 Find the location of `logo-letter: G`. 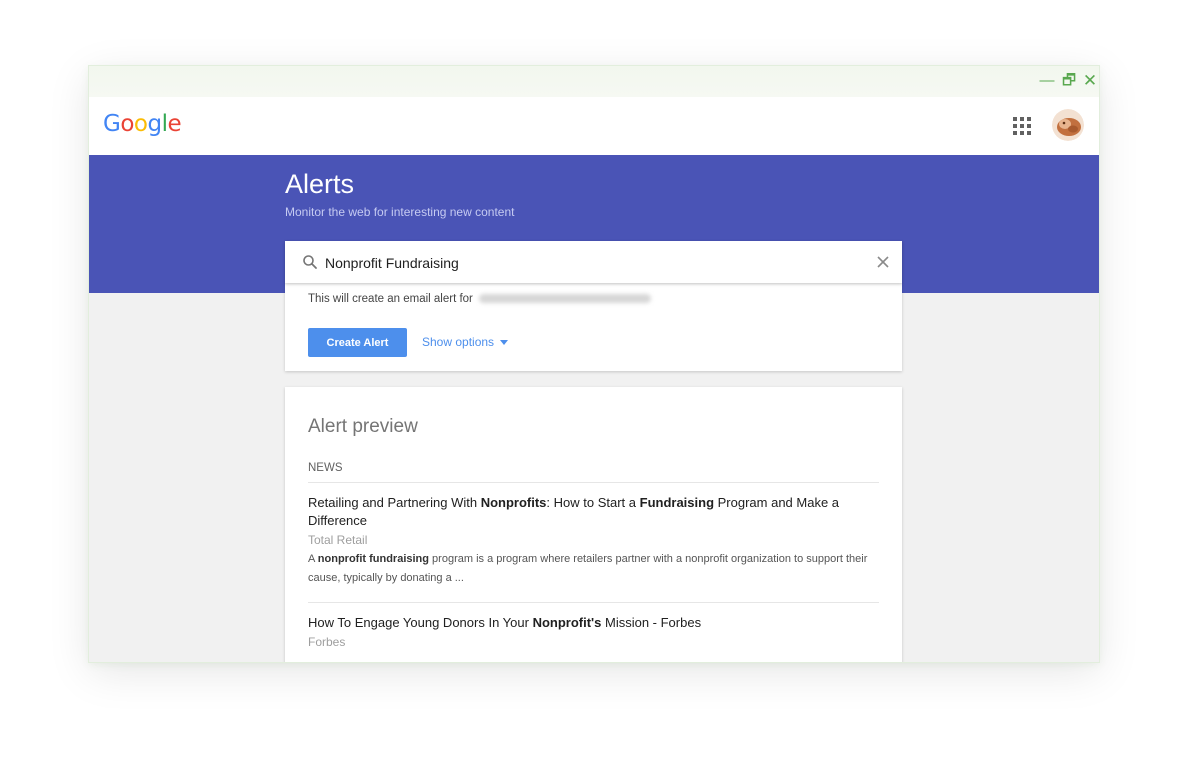

logo-letter: G is located at coordinates (112, 124).